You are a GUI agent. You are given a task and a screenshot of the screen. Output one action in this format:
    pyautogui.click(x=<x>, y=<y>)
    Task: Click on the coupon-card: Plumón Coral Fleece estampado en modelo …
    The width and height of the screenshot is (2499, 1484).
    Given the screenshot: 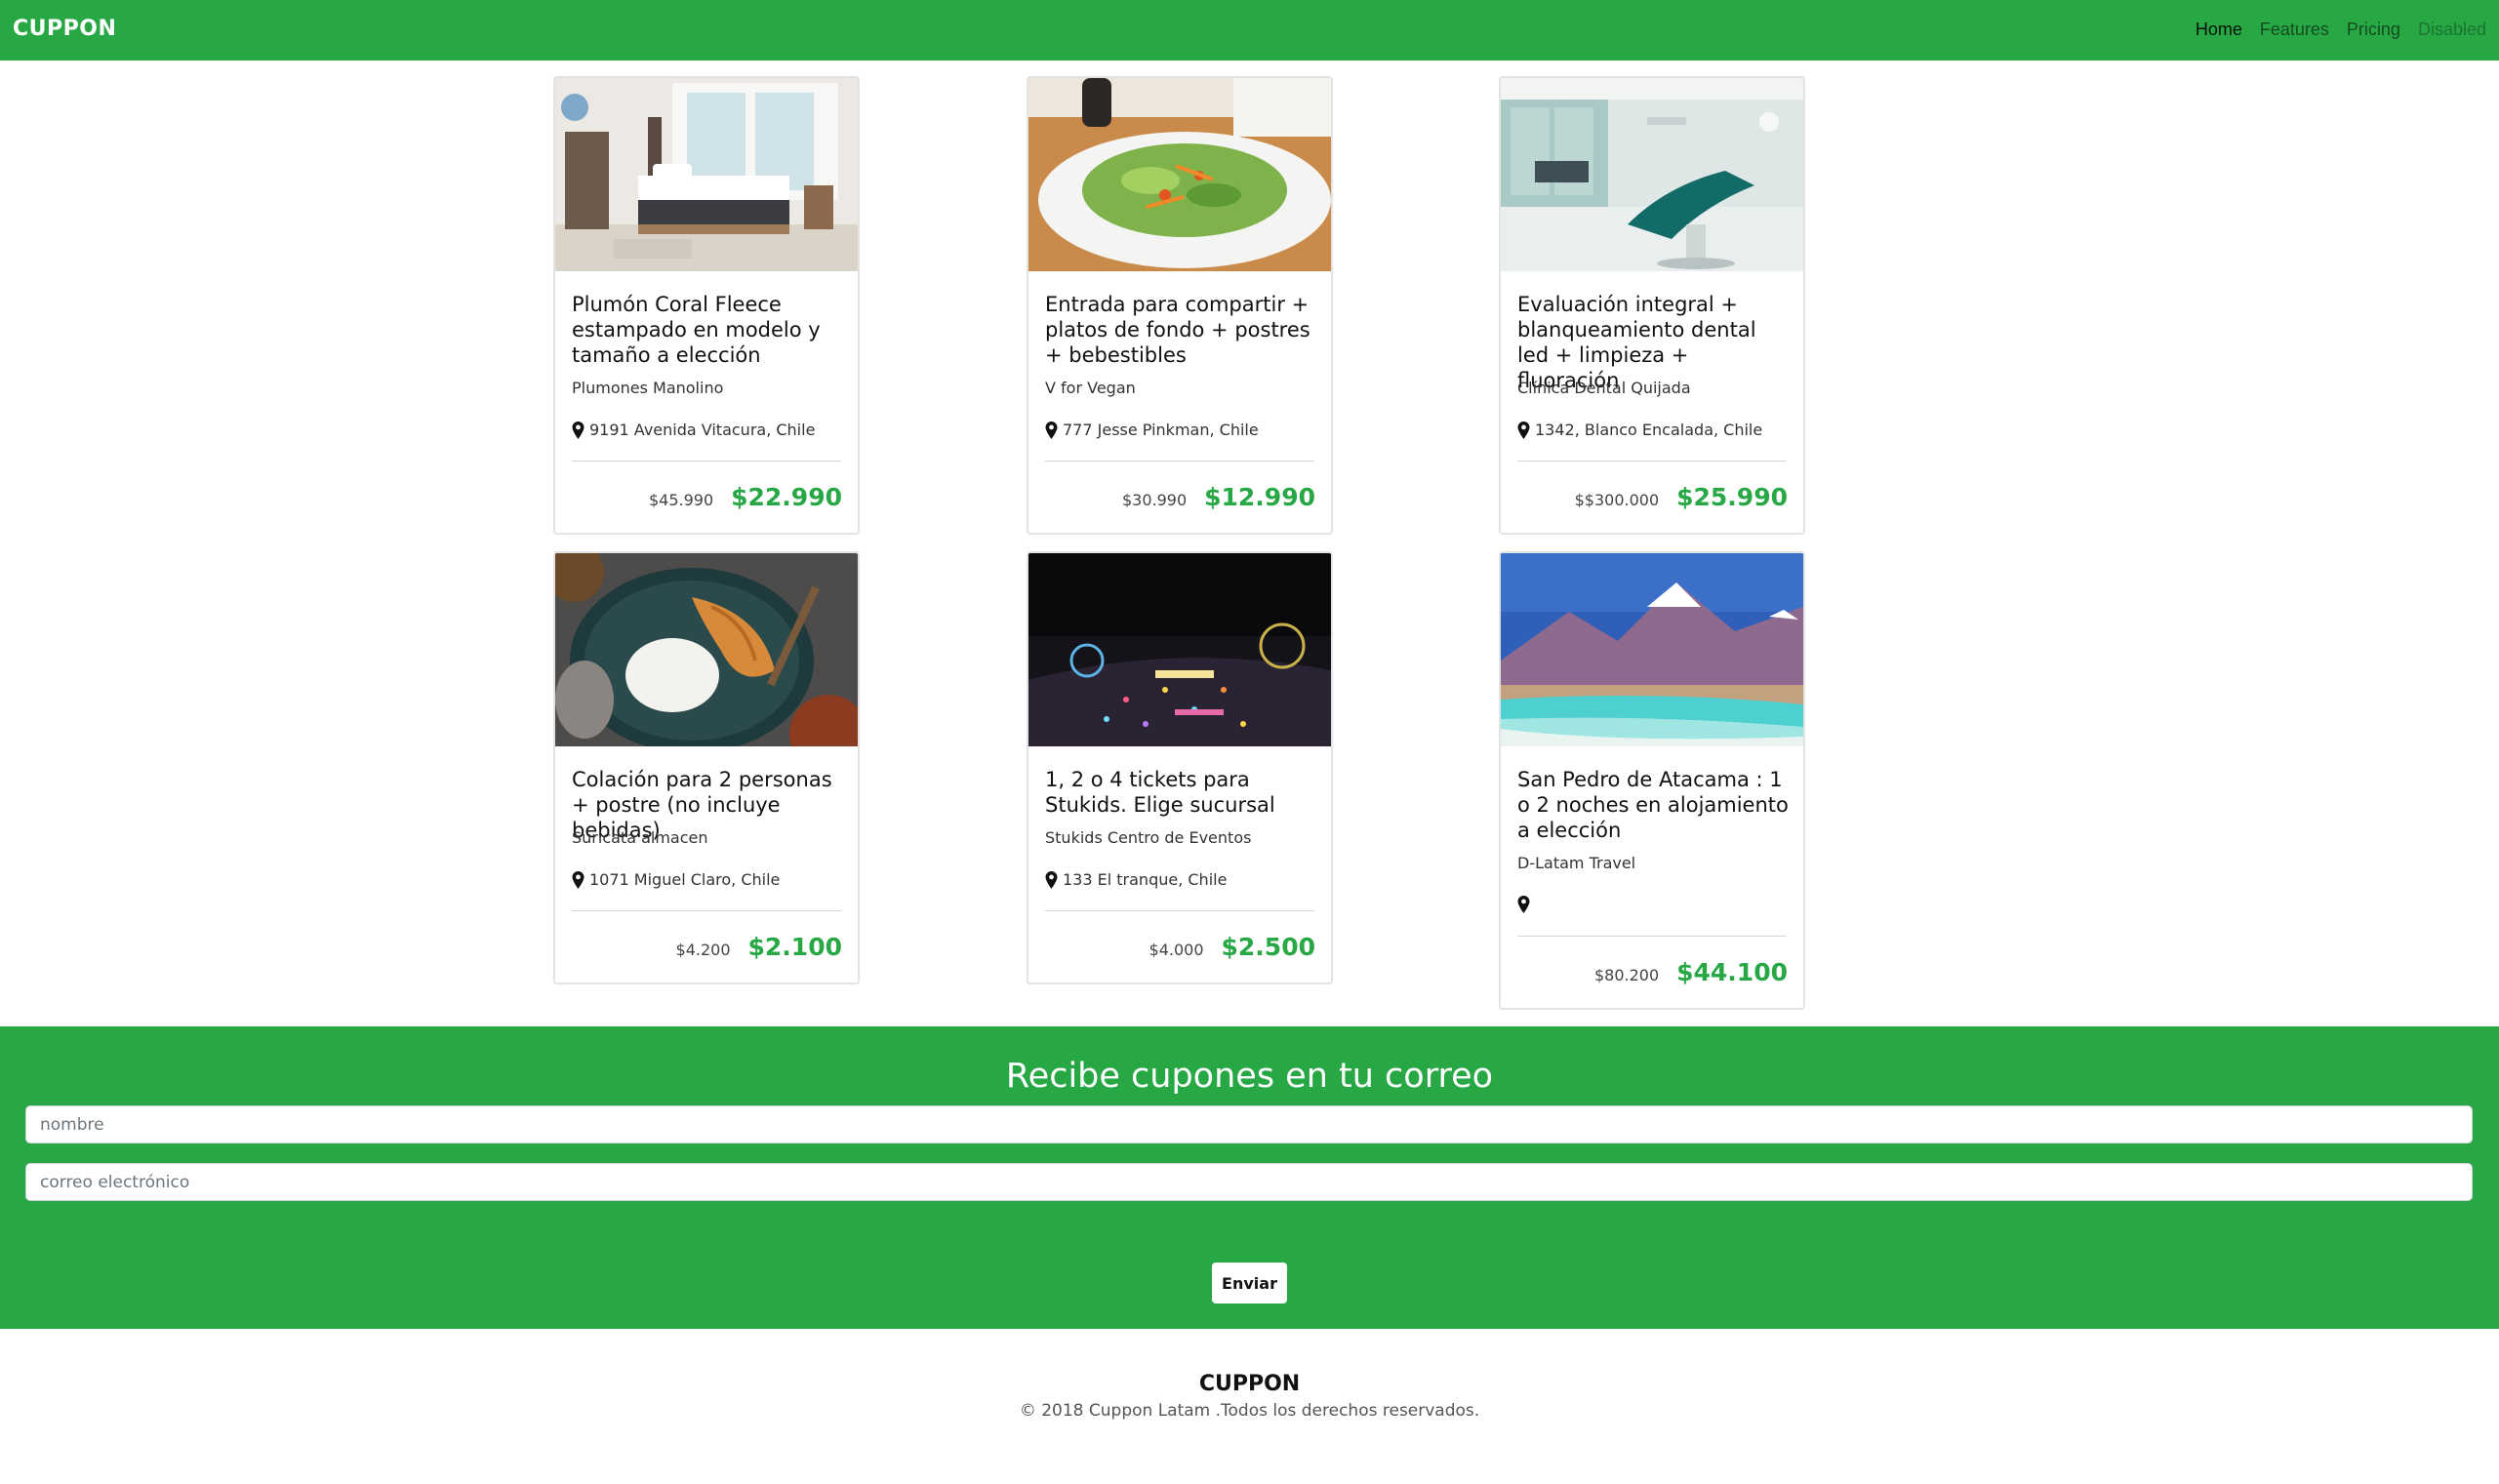 What is the action you would take?
    pyautogui.click(x=706, y=305)
    